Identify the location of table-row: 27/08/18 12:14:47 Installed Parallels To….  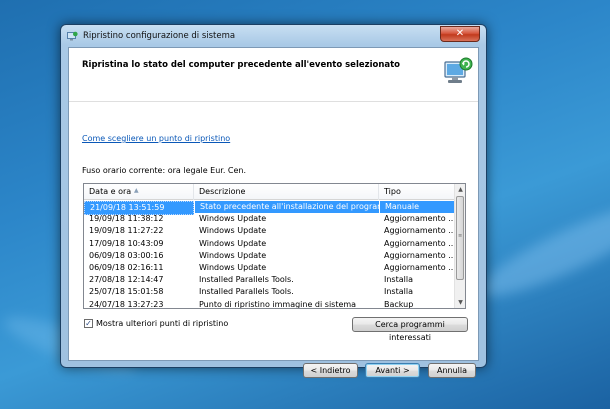
(269, 280).